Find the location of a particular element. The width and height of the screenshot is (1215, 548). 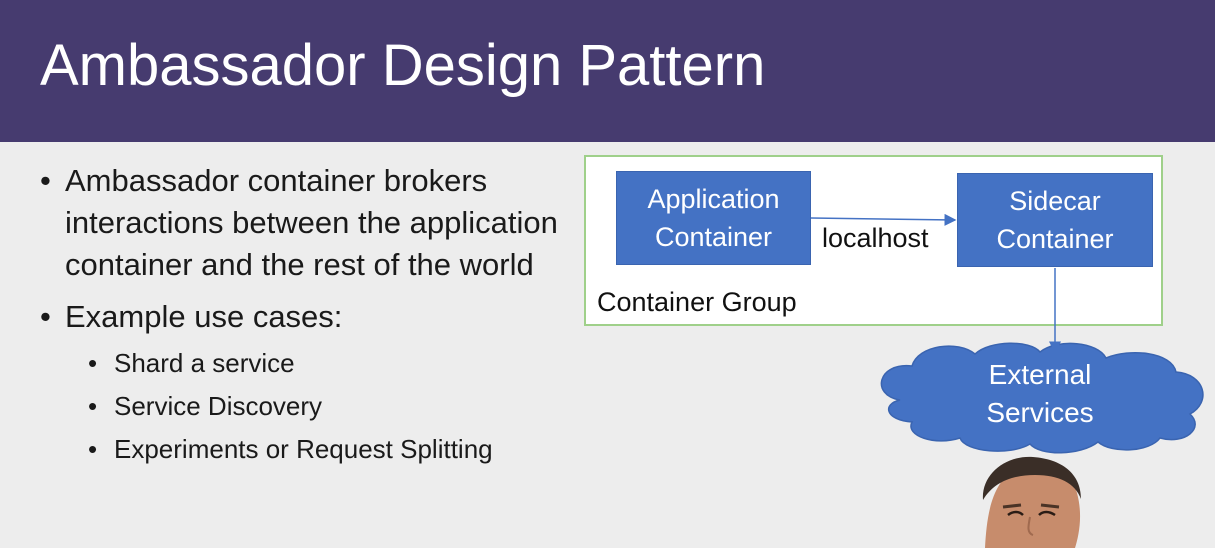

external-node-line1: External is located at coordinates (1040, 374).